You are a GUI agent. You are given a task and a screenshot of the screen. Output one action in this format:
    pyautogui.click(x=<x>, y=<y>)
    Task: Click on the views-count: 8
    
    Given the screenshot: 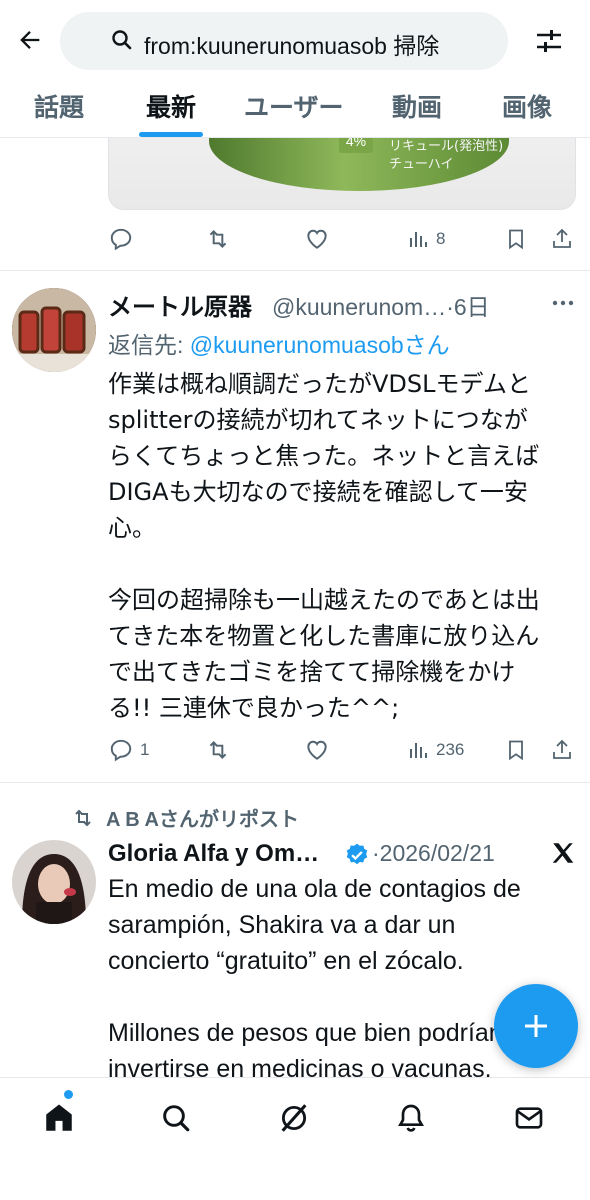 What is the action you would take?
    pyautogui.click(x=441, y=238)
    